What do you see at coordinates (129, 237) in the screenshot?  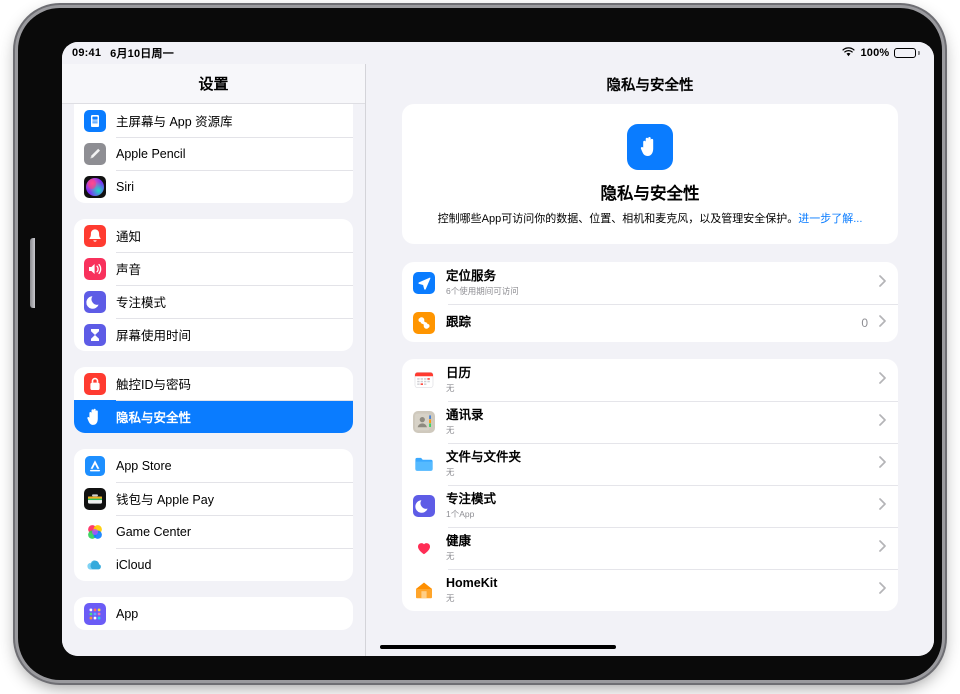 I see `sidebar-item-label: 通知` at bounding box center [129, 237].